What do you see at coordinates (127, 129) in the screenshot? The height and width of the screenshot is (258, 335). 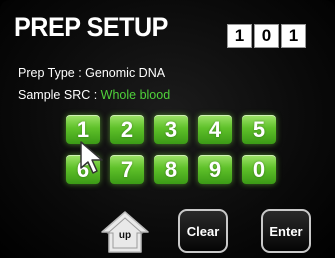 I see `key-2: 2` at bounding box center [127, 129].